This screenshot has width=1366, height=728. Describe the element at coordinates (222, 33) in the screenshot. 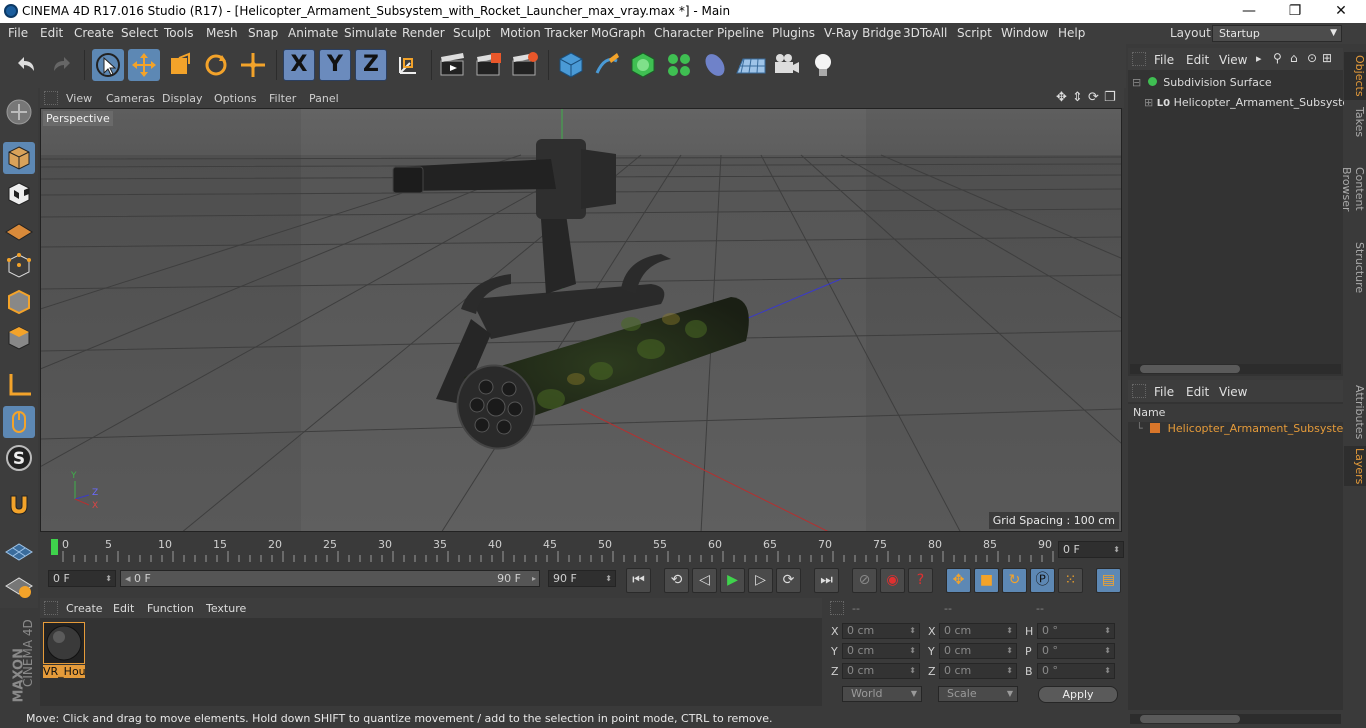

I see `menu-mesh: Mesh` at that location.